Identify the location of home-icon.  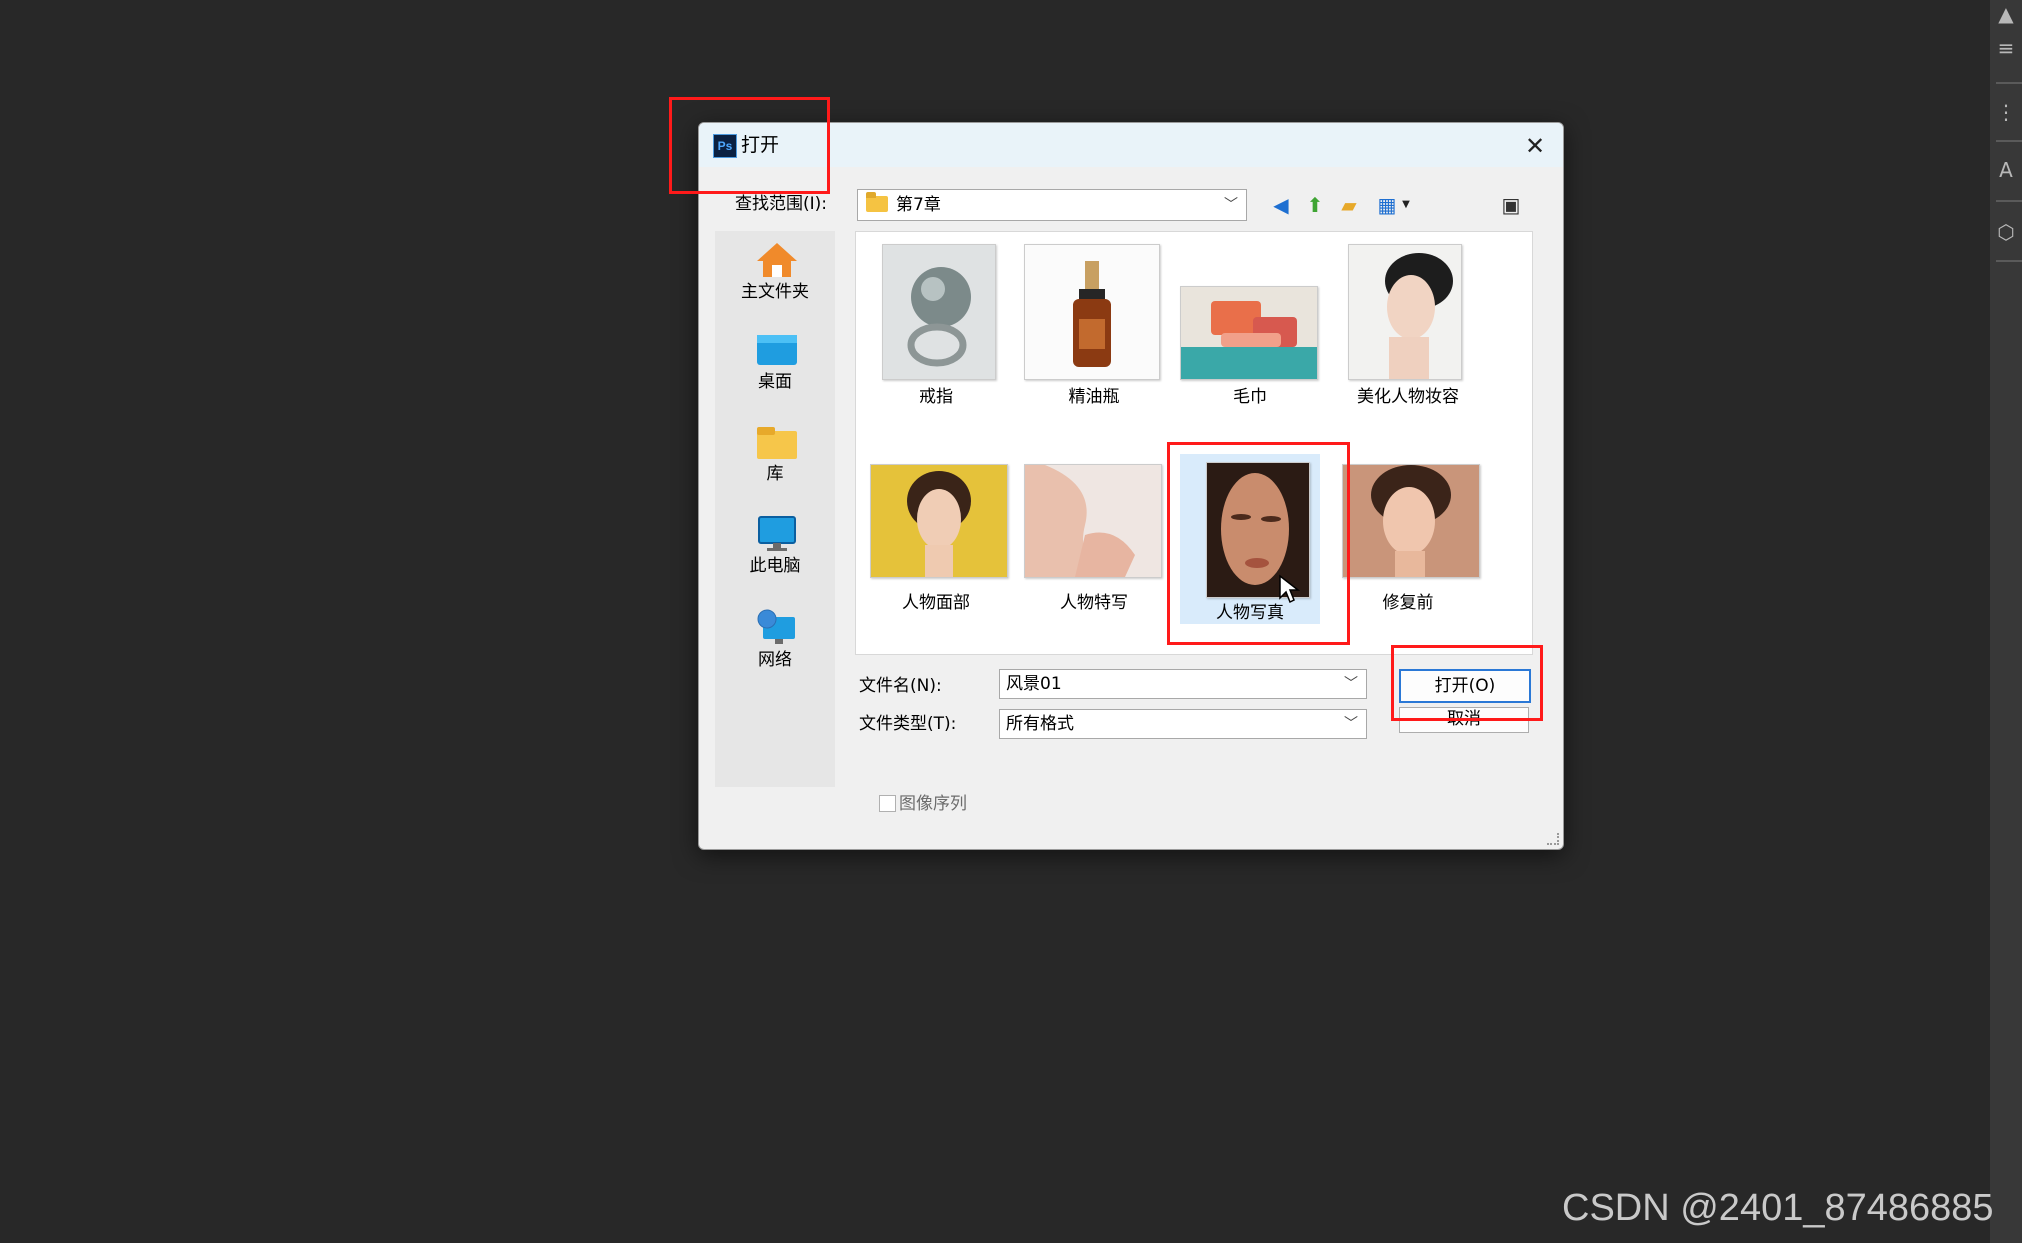
(777, 260).